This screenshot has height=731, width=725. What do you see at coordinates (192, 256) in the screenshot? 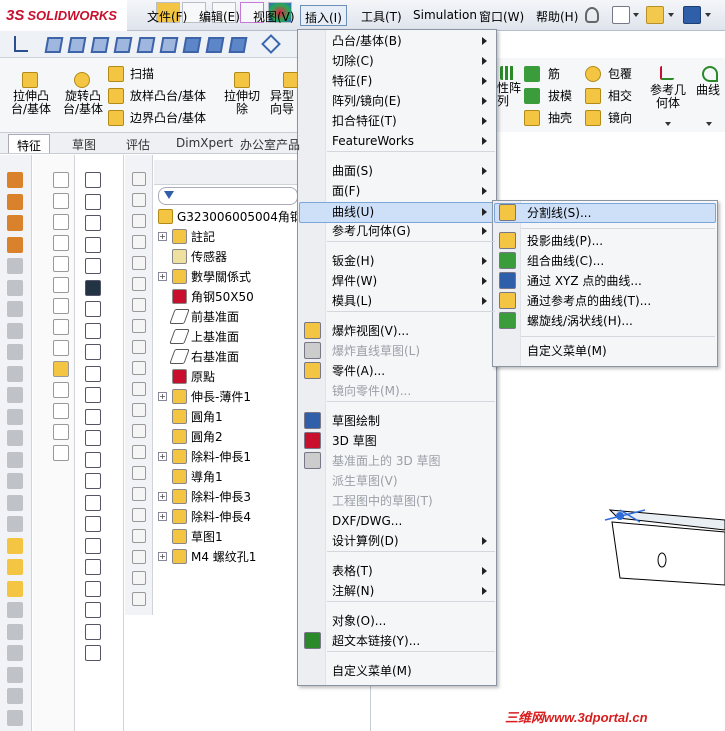
I see `tree-item: 传感器` at bounding box center [192, 256].